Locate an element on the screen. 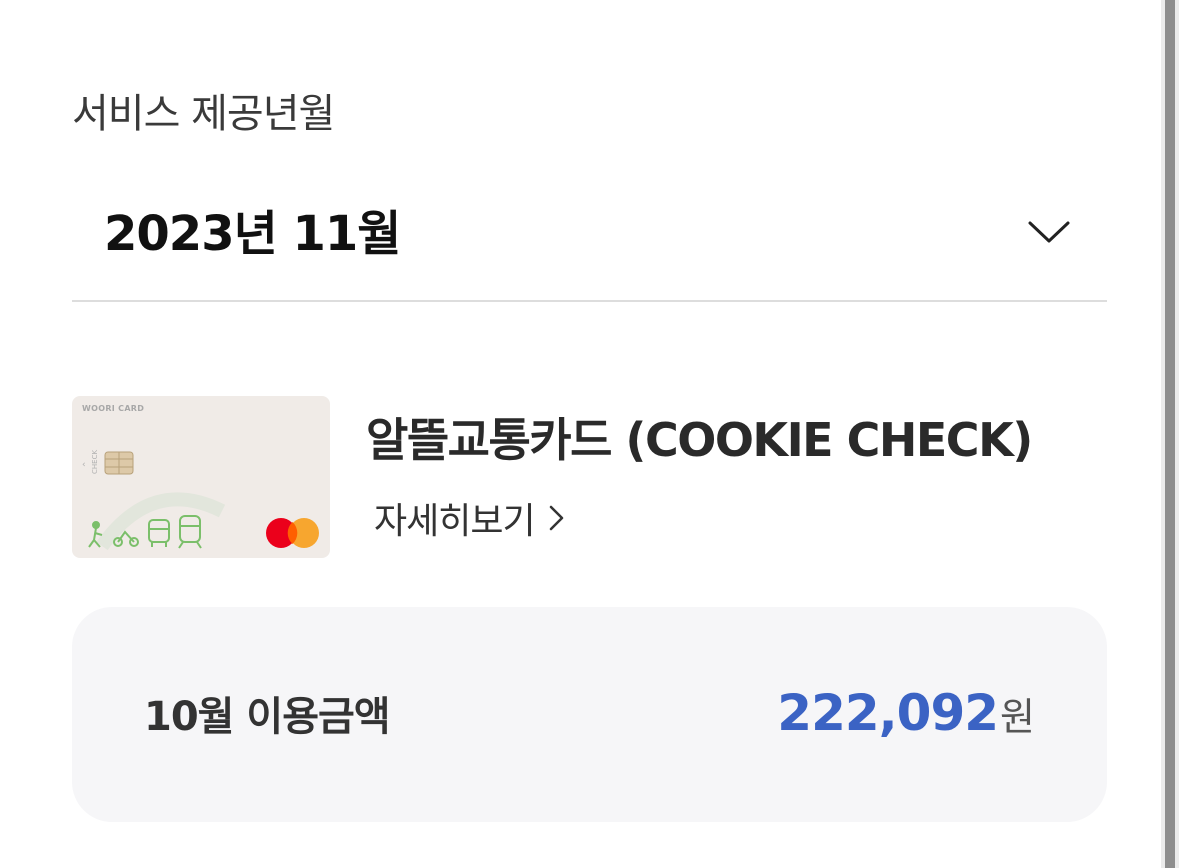 The width and height of the screenshot is (1179, 868). chip-icon is located at coordinates (119, 463).